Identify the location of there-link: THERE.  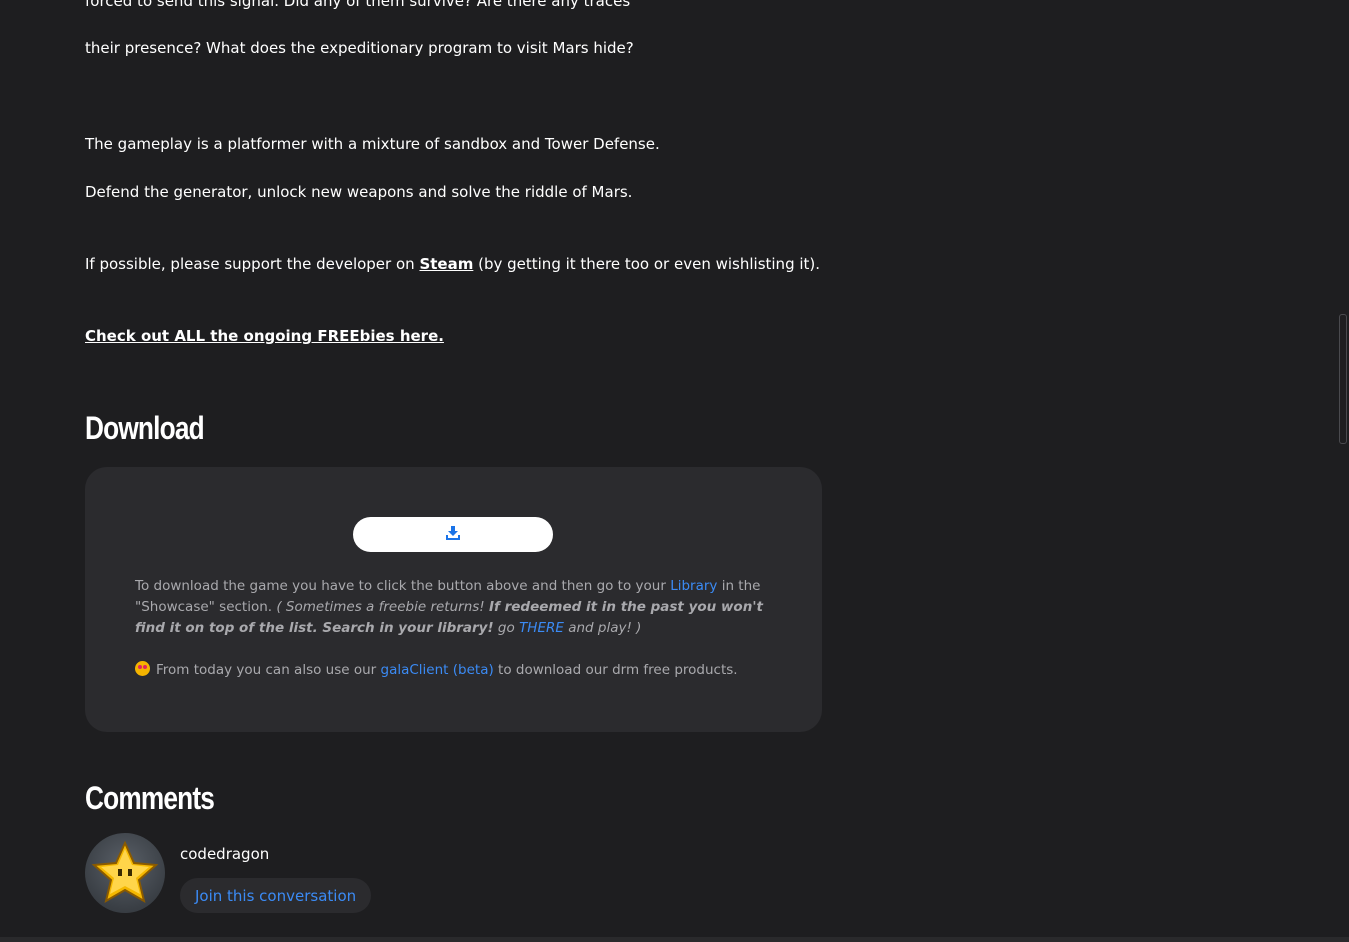
(541, 628).